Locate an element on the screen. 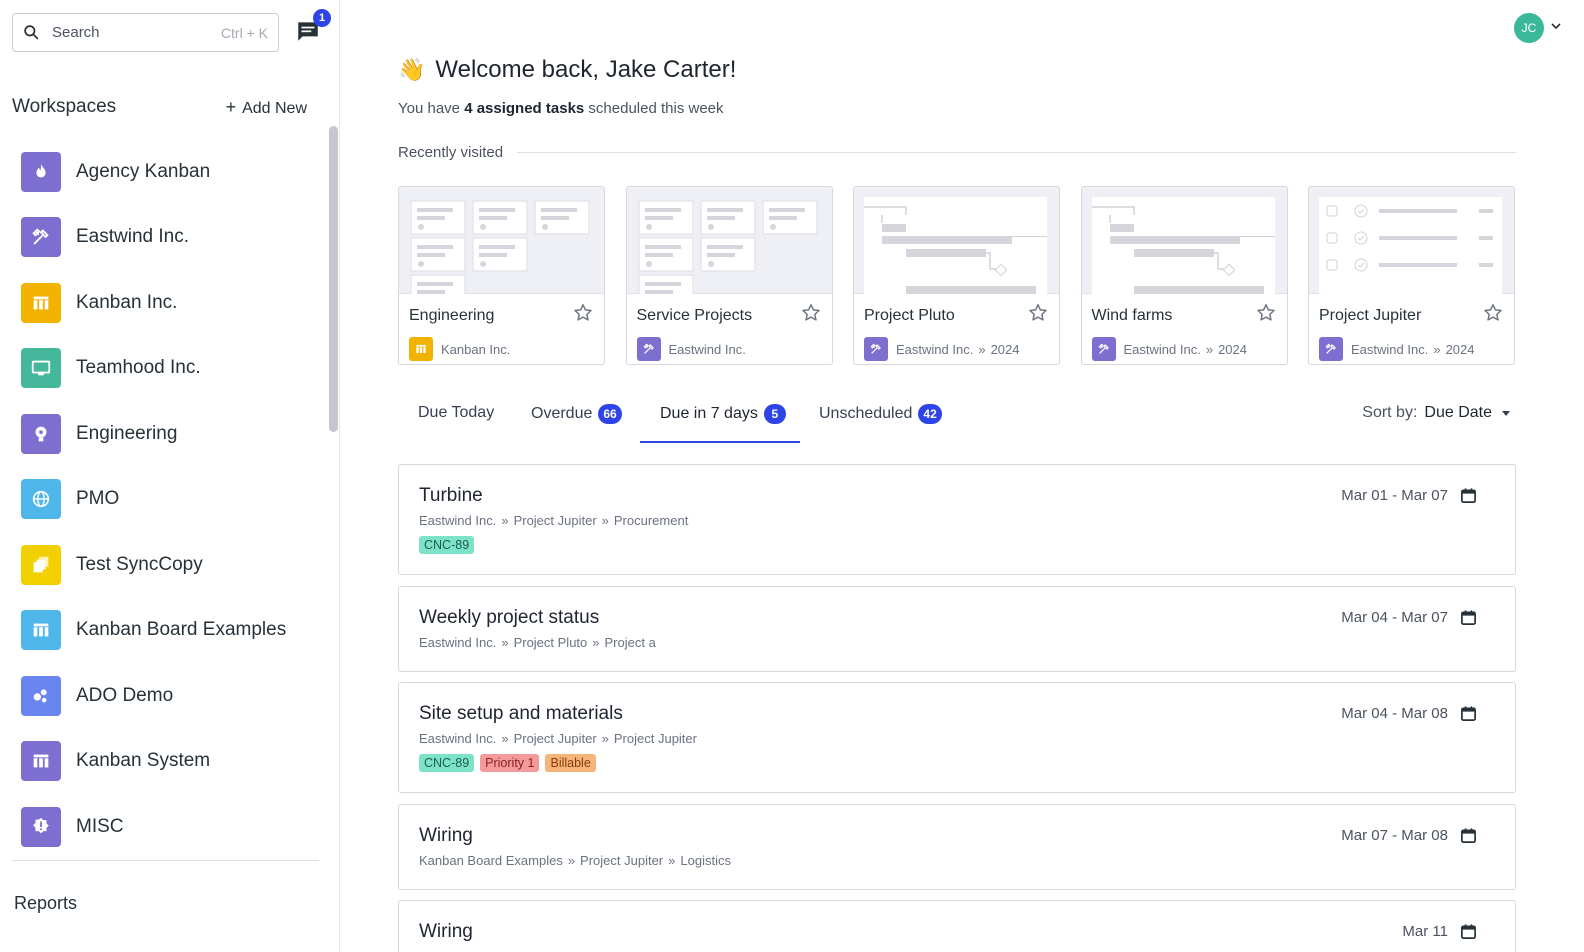 Image resolution: width=1584 pixels, height=952 pixels. chevron-down-icon is located at coordinates (1556, 26).